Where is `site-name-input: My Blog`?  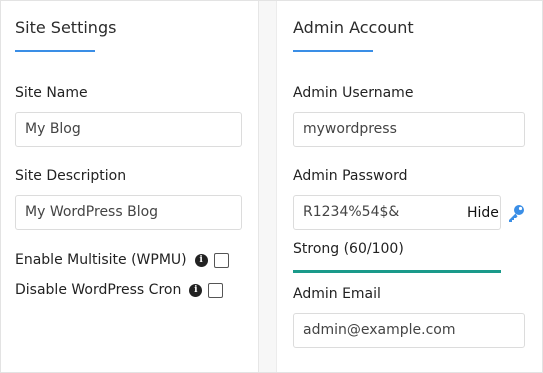
site-name-input: My Blog is located at coordinates (128, 129).